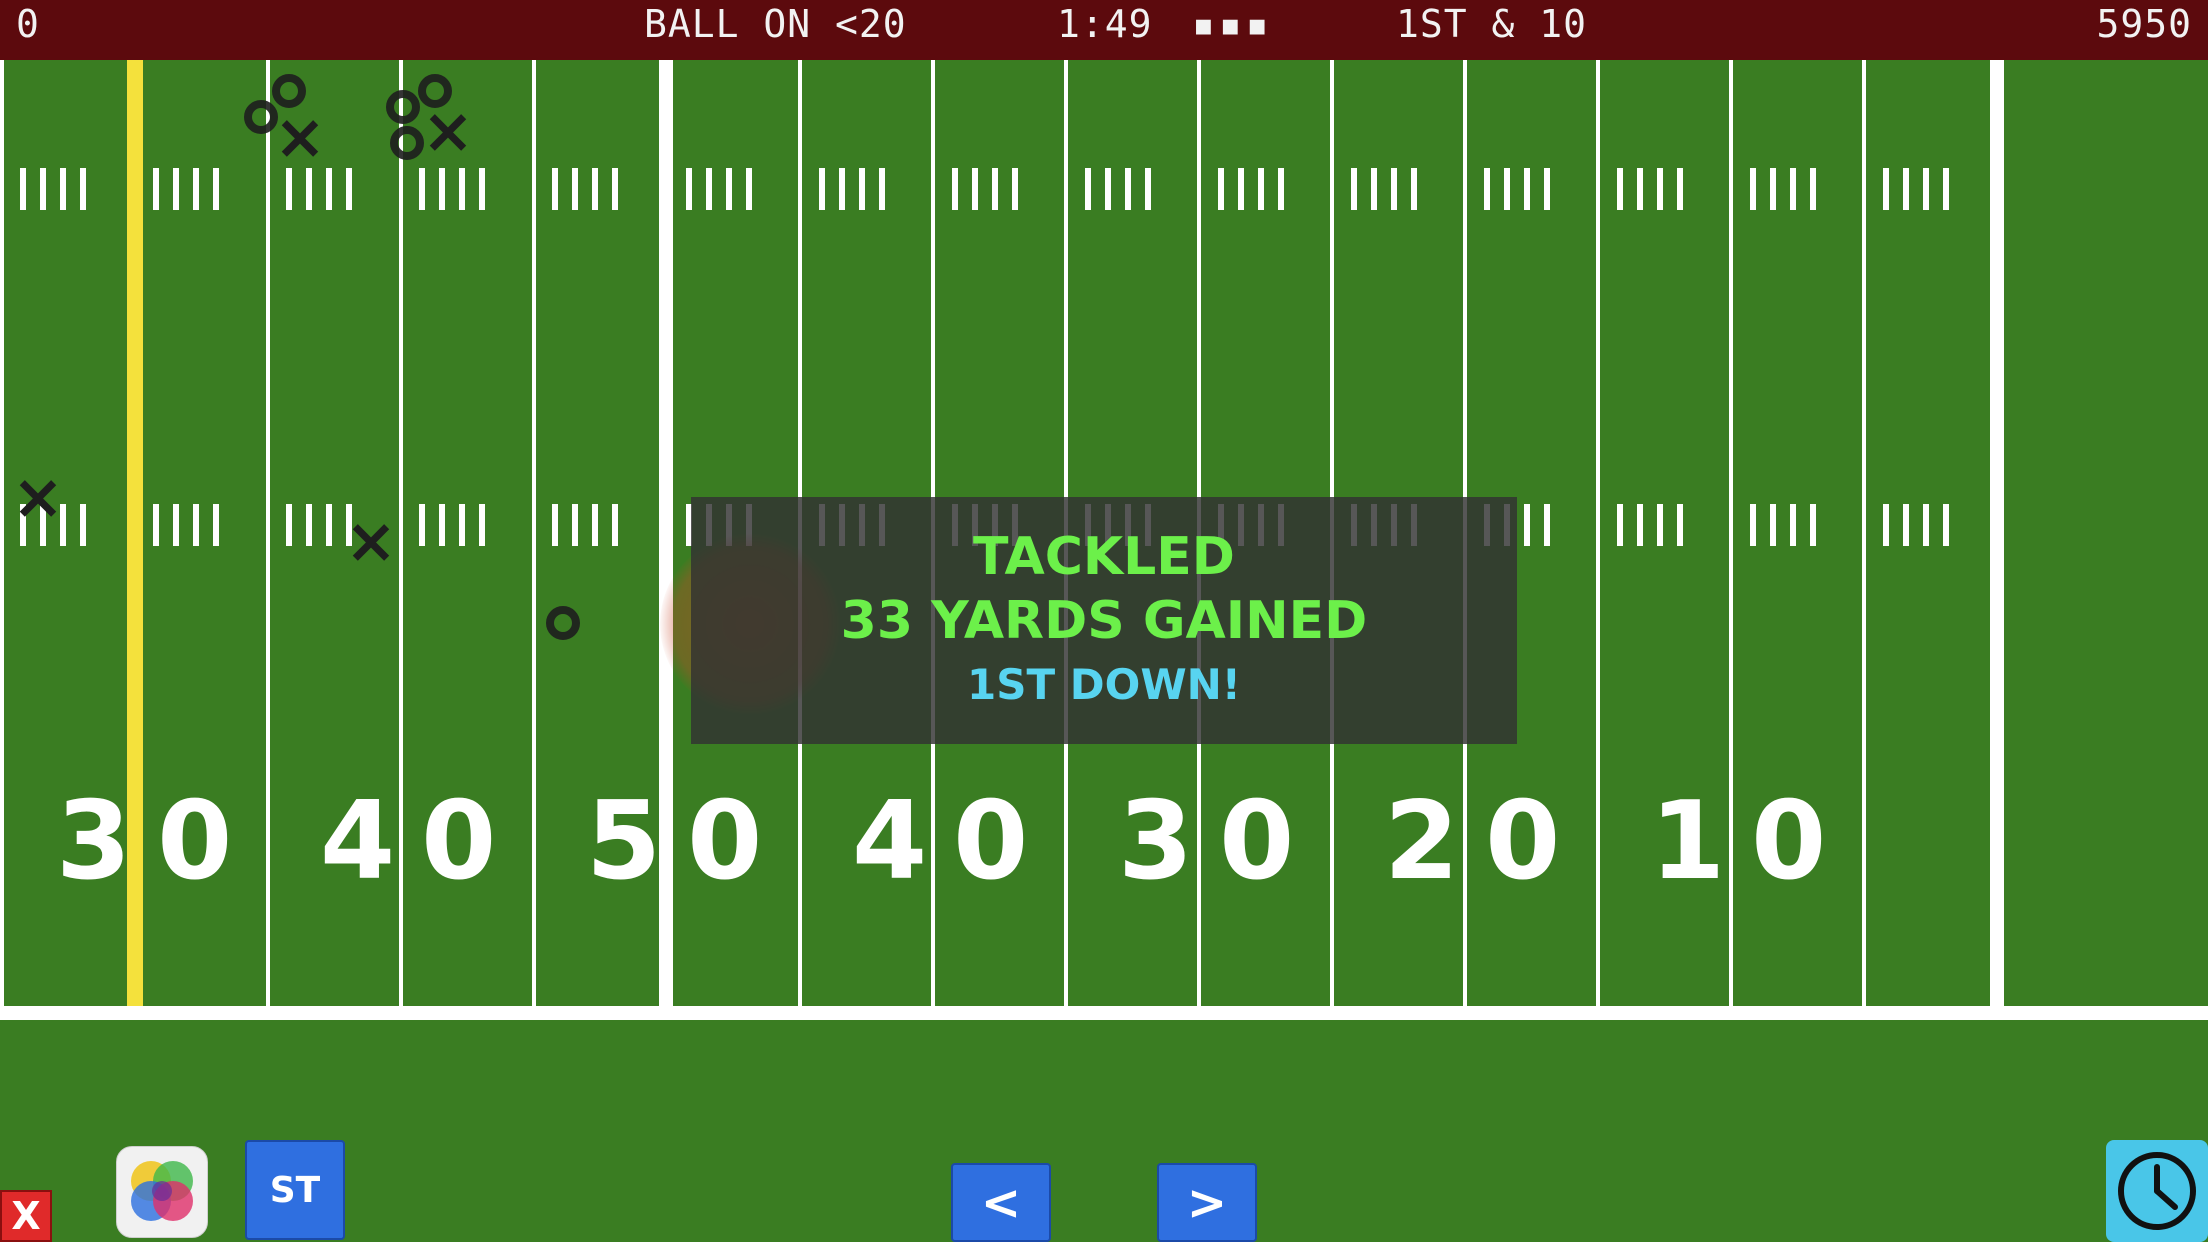  I want to click on yard-number-10: 10, so click(1738, 841).